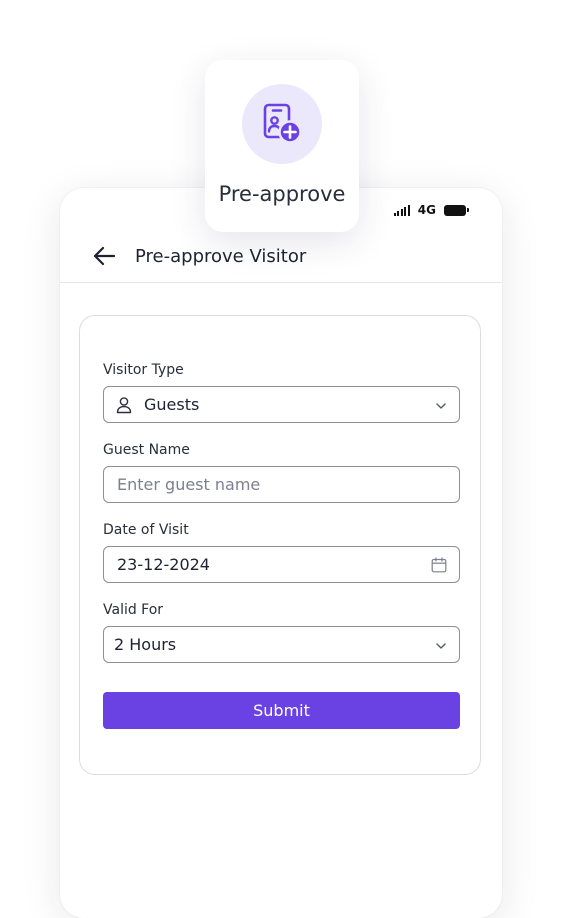 This screenshot has width=562, height=918. Describe the element at coordinates (267, 484) in the screenshot. I see `guest-name-input` at that location.